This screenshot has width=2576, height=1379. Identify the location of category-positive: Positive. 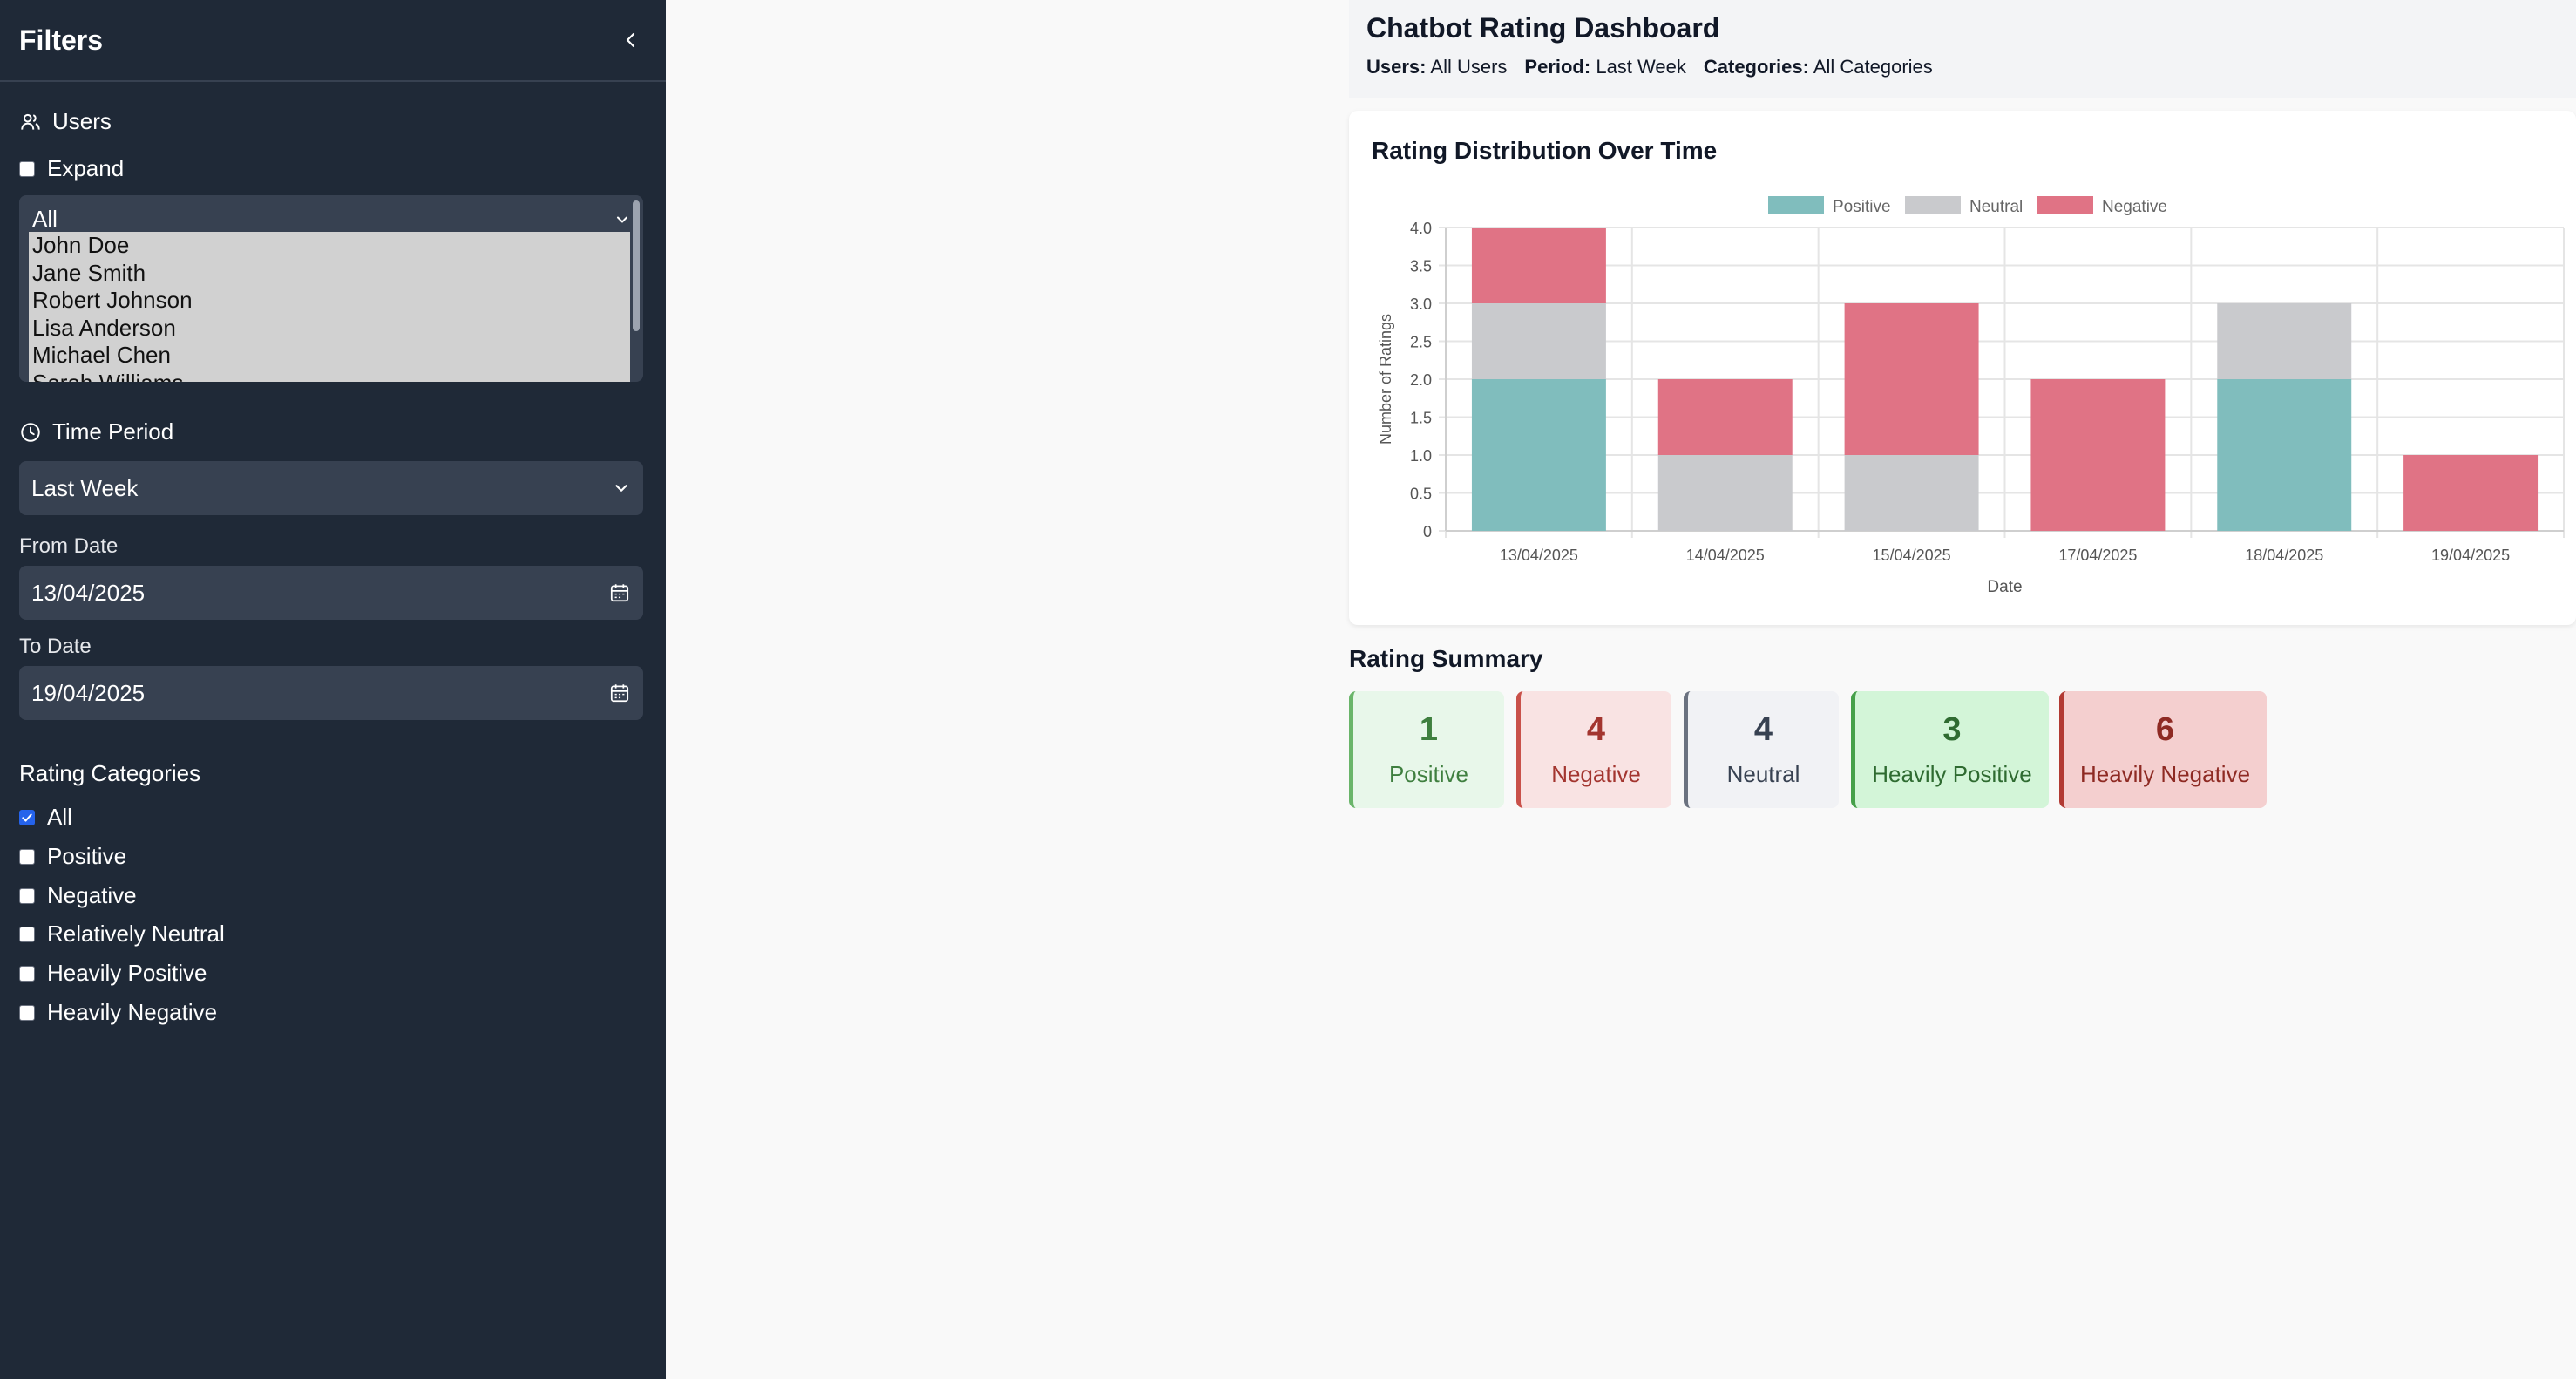
(73, 857).